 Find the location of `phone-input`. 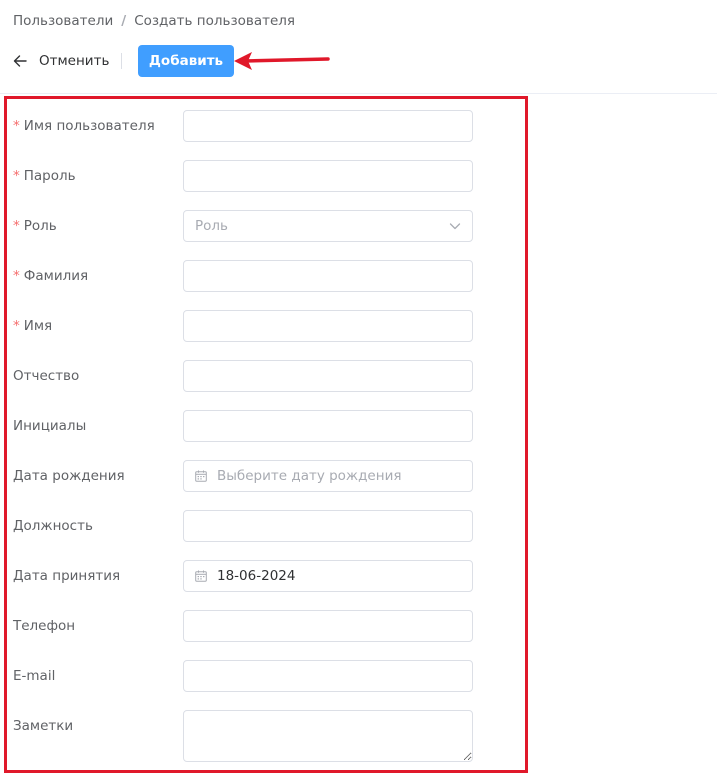

phone-input is located at coordinates (328, 626).